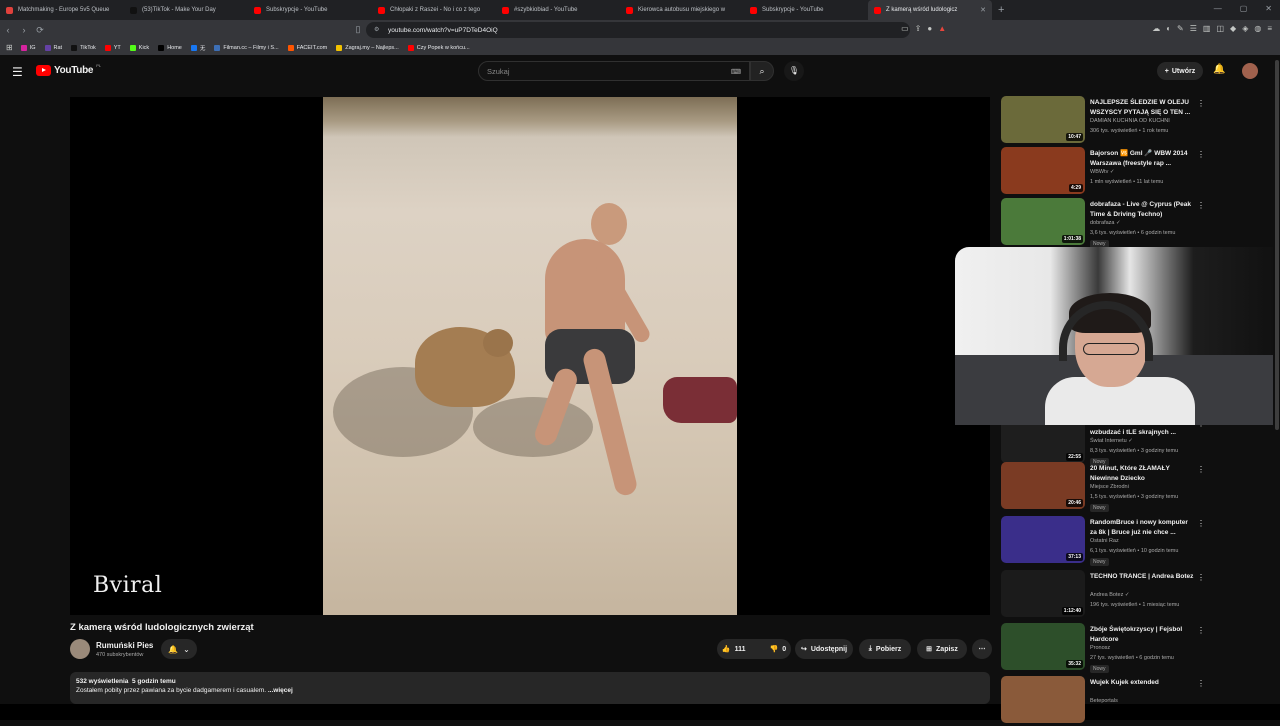 The width and height of the screenshot is (1280, 726). What do you see at coordinates (905, 28) in the screenshot?
I see `install-icon: ▭` at bounding box center [905, 28].